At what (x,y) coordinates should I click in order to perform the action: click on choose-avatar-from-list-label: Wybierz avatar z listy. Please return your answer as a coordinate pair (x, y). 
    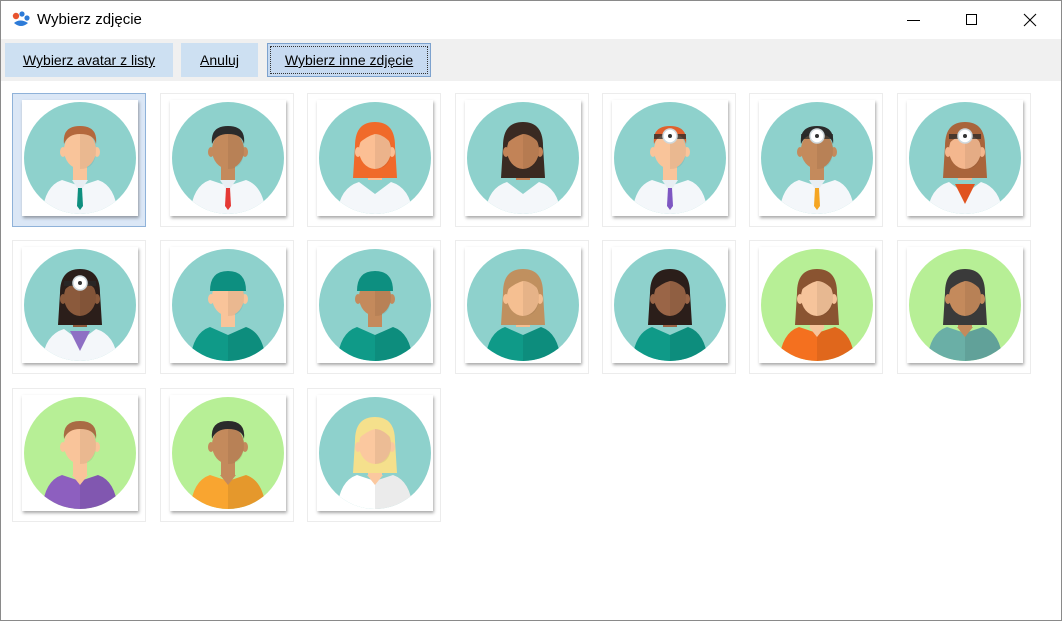
    Looking at the image, I should click on (89, 60).